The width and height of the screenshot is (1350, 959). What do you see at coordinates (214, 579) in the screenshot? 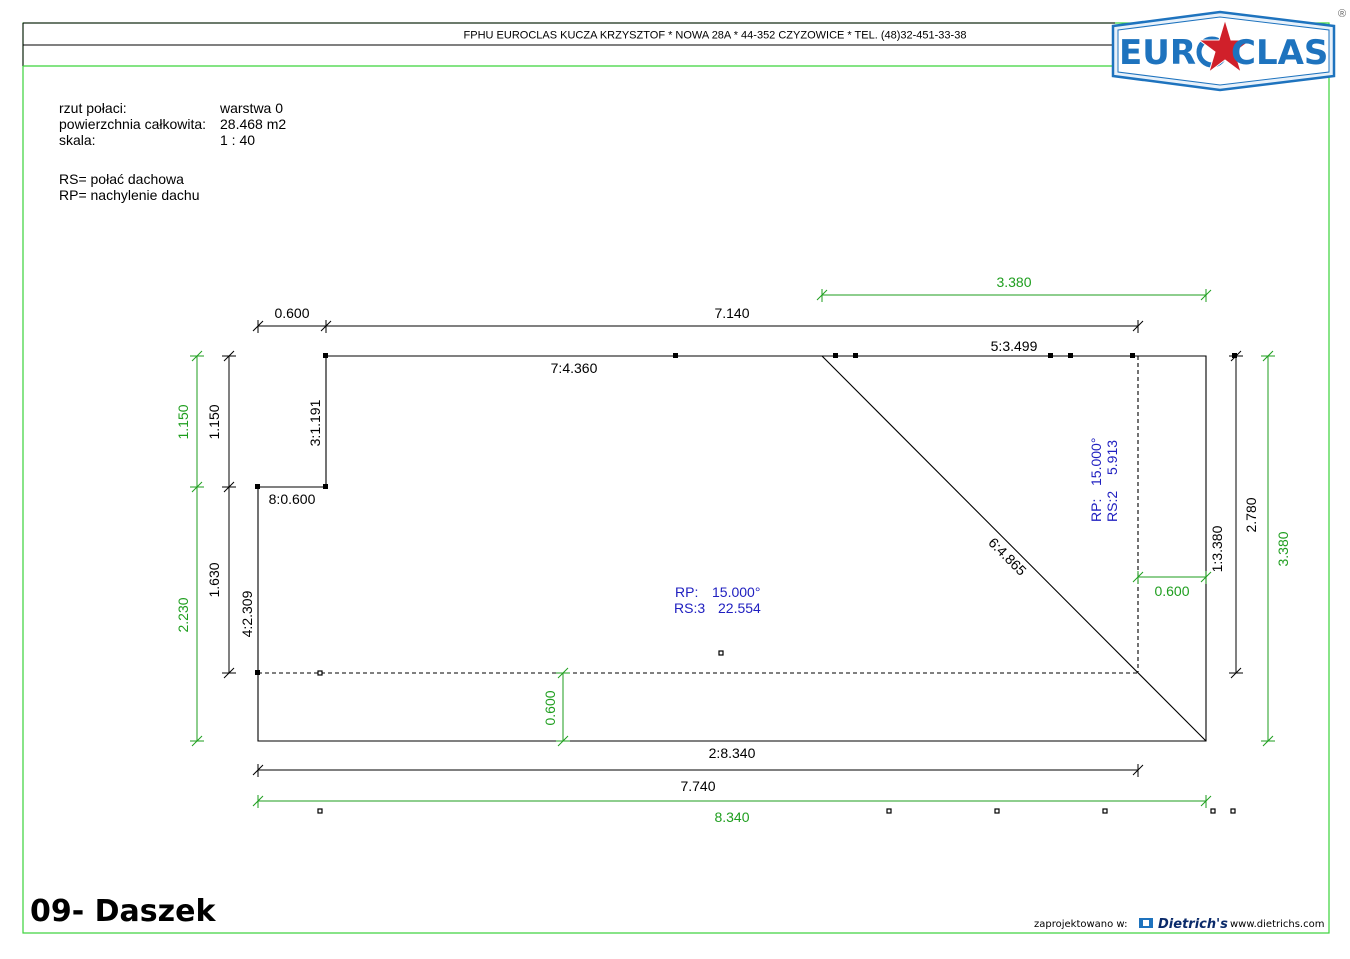
I see `dim-left-lower: 1.630` at bounding box center [214, 579].